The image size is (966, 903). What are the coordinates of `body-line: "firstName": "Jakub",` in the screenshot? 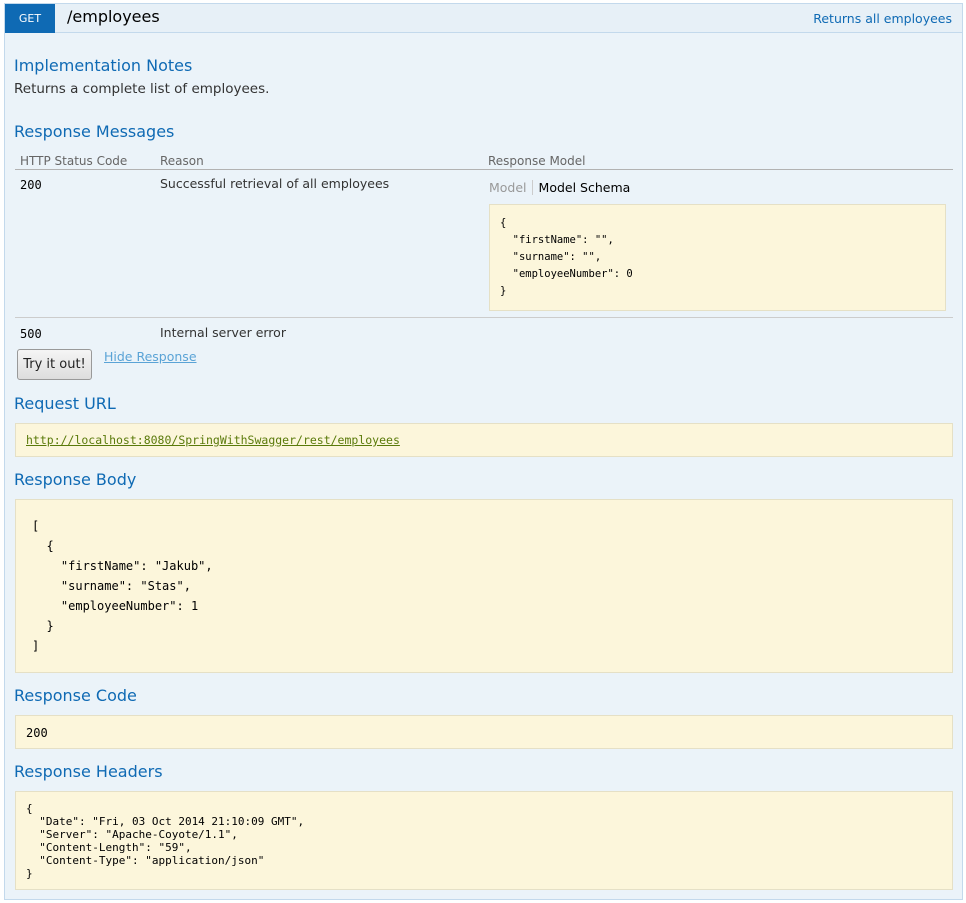 It's located at (122, 566).